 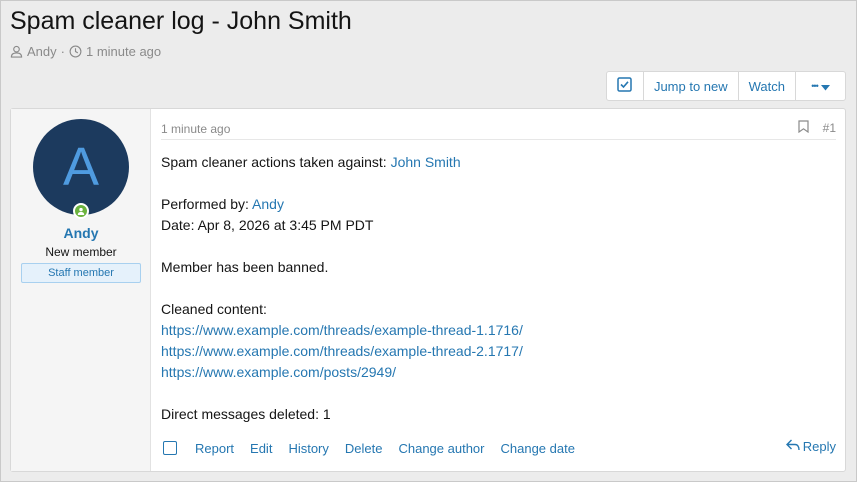 I want to click on user-title: New member, so click(x=81, y=252).